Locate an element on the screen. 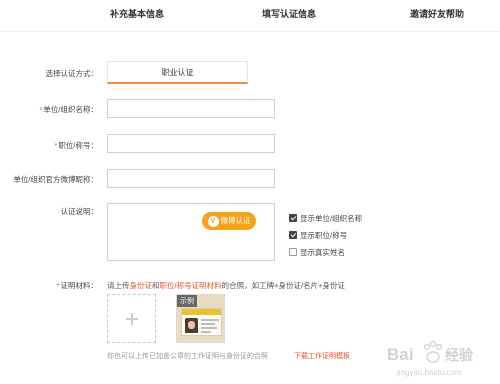 This screenshot has height=384, width=500. option-show-title: 显示职位/称号 is located at coordinates (318, 235).